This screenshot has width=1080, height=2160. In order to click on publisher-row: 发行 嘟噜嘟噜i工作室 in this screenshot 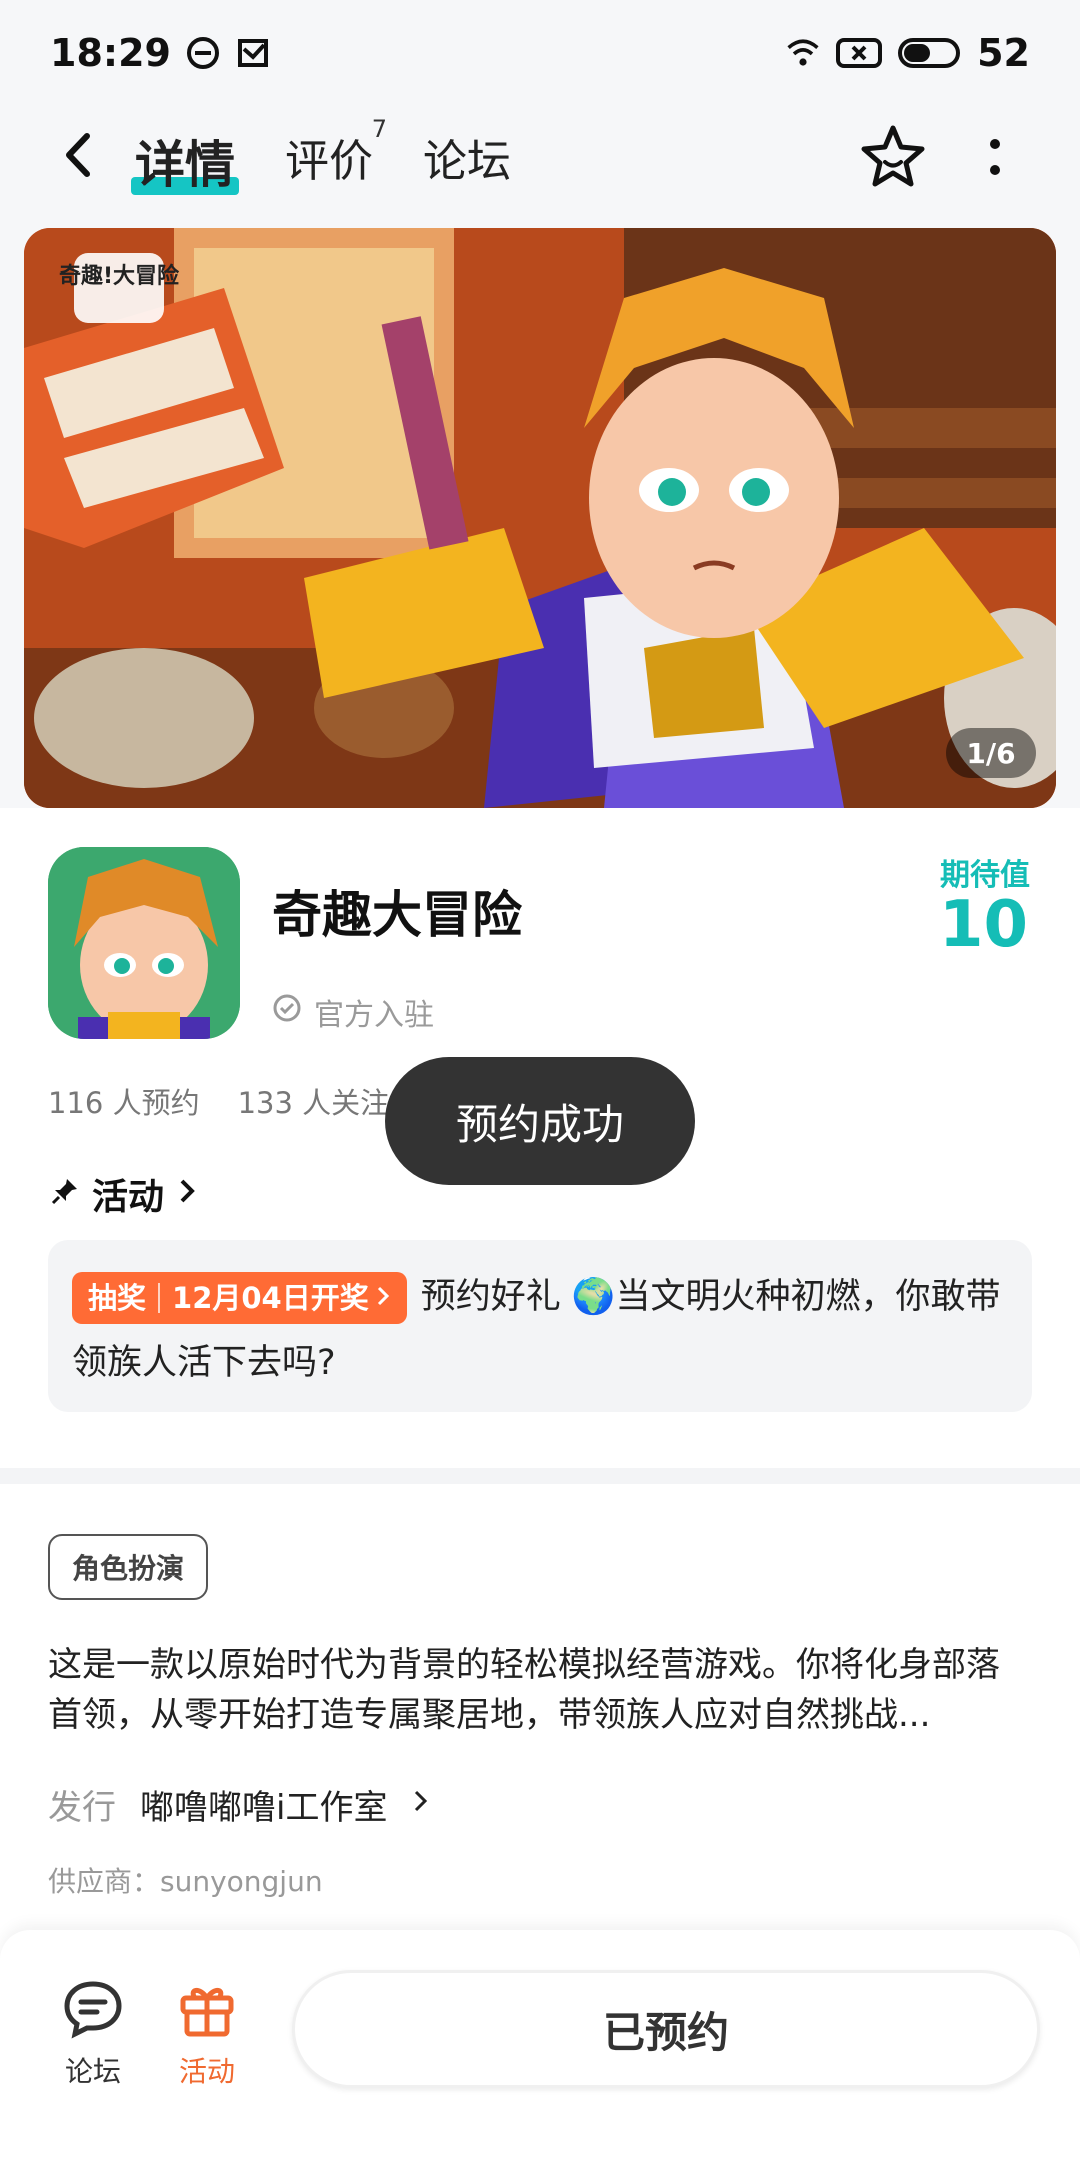, I will do `click(239, 1804)`.